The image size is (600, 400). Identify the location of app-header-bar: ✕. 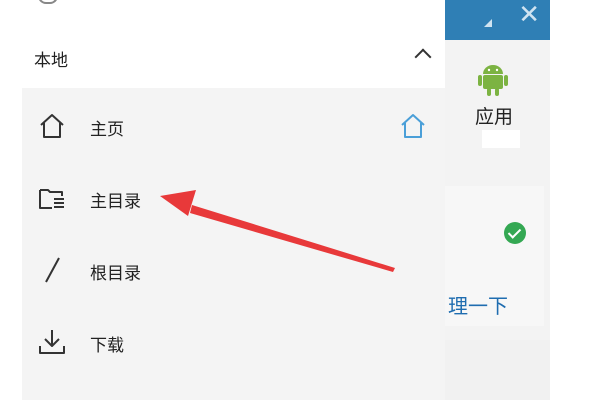
(490, 20).